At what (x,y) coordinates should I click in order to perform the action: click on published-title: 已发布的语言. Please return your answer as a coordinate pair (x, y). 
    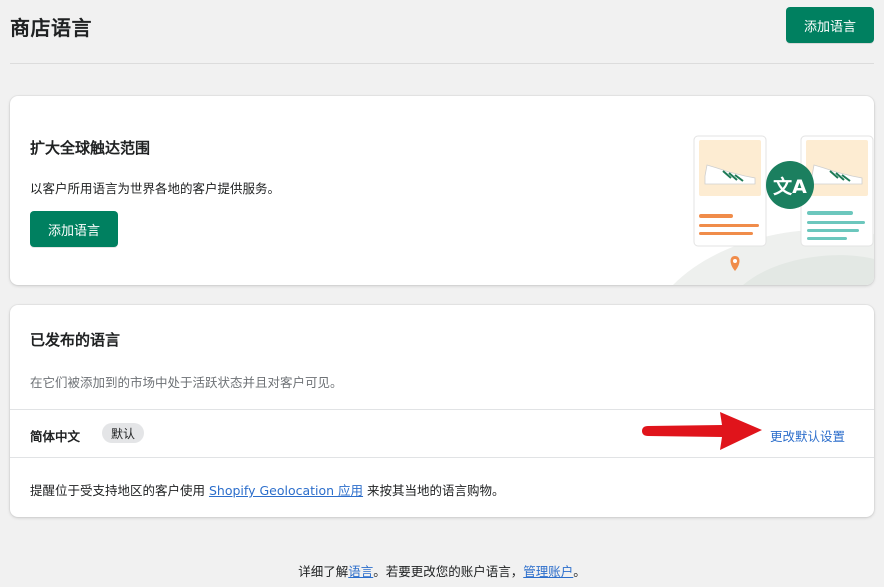
    Looking at the image, I should click on (75, 340).